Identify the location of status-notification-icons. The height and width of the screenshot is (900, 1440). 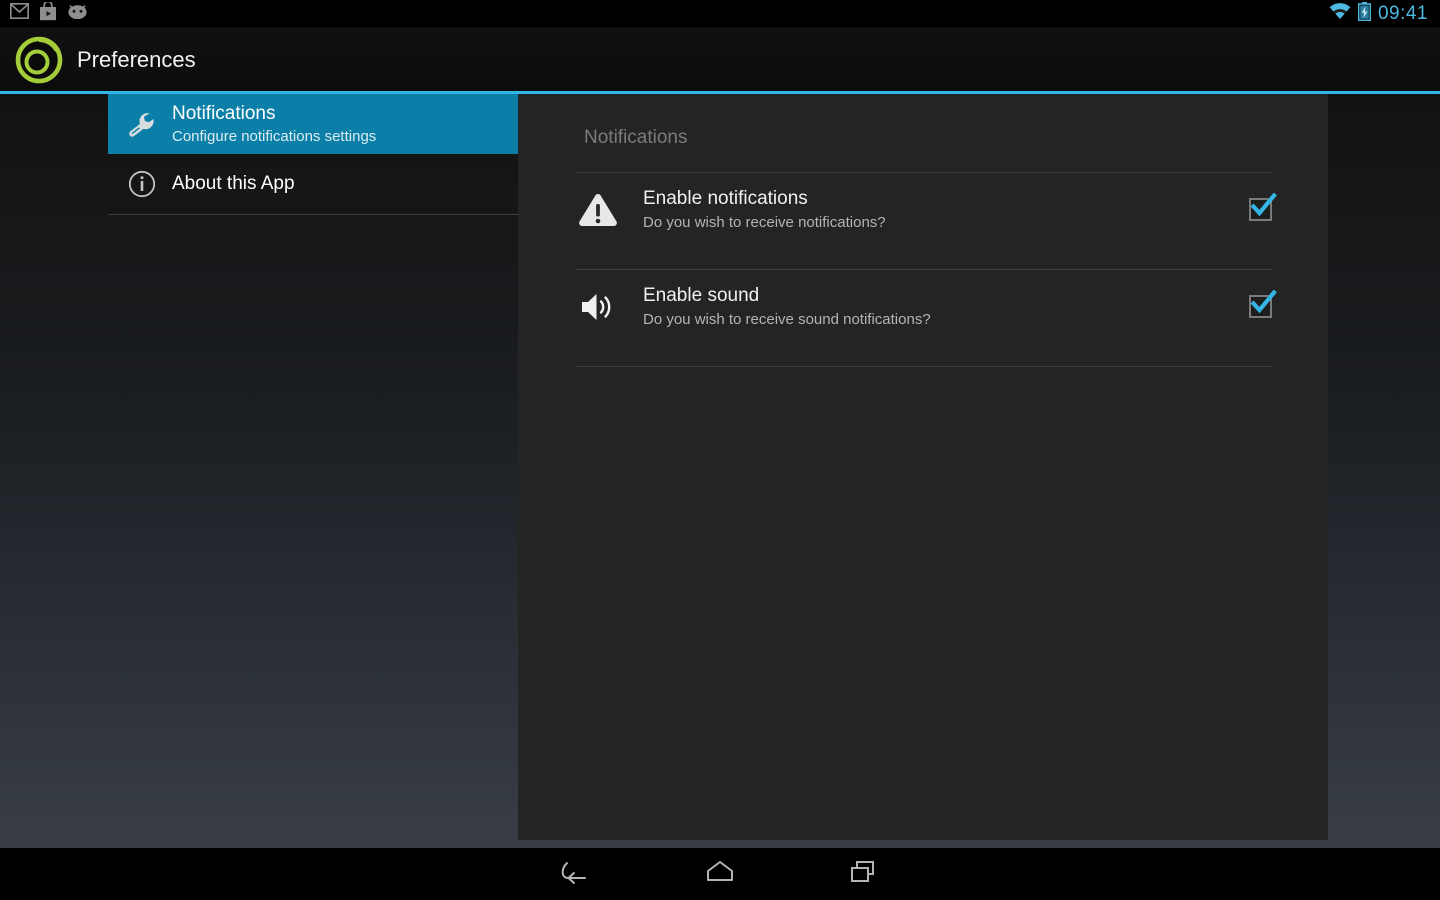
(44, 13).